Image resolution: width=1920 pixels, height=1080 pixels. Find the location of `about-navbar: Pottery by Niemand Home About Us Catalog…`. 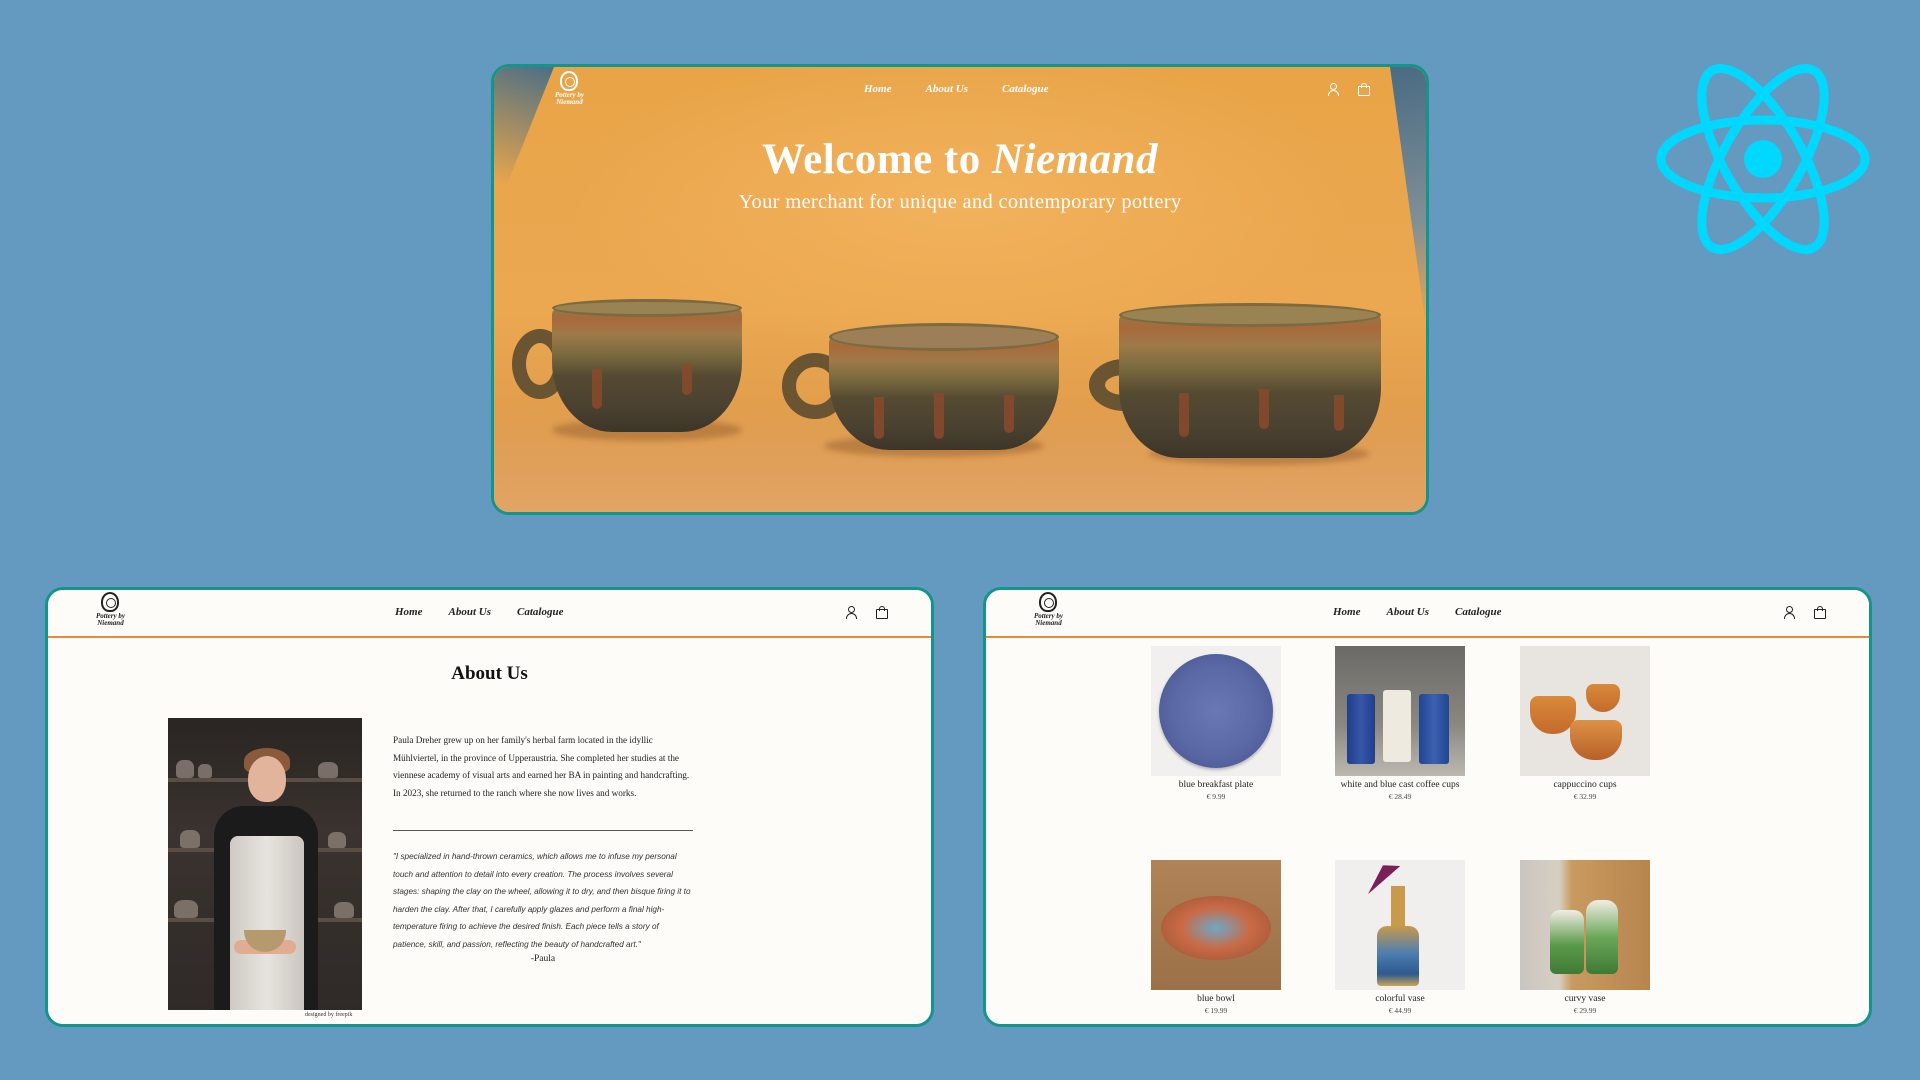

about-navbar: Pottery by Niemand Home About Us Catalog… is located at coordinates (489, 614).